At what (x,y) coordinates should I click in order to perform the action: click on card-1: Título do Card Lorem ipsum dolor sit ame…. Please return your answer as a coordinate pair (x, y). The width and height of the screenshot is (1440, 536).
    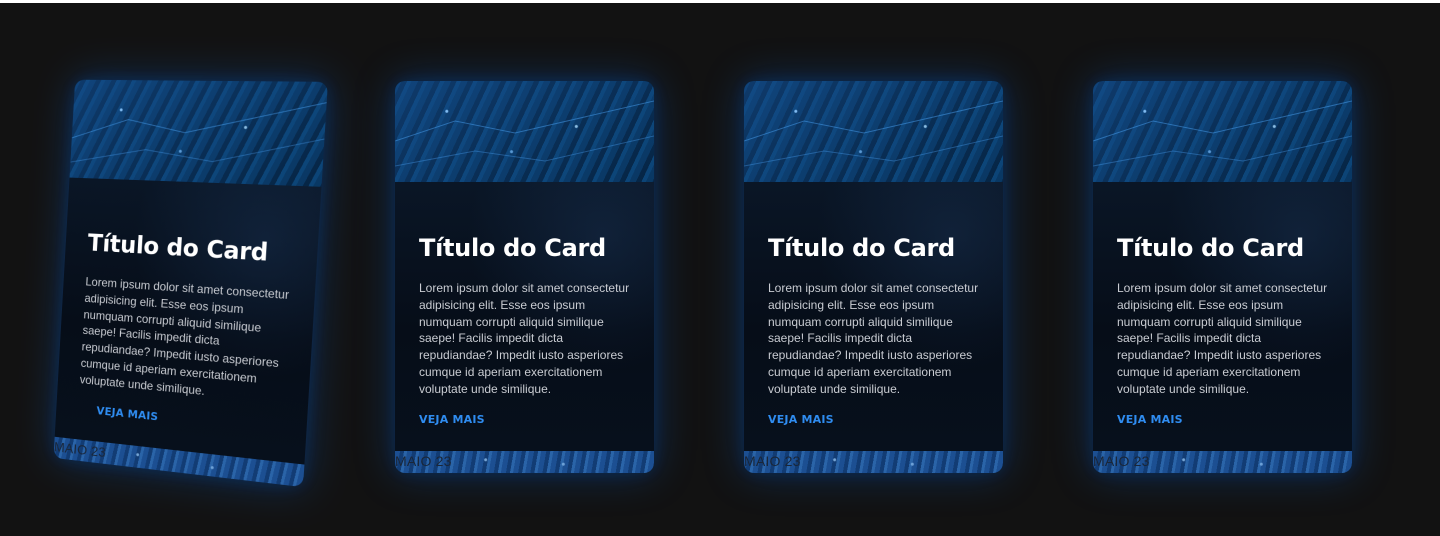
    Looking at the image, I should click on (190, 283).